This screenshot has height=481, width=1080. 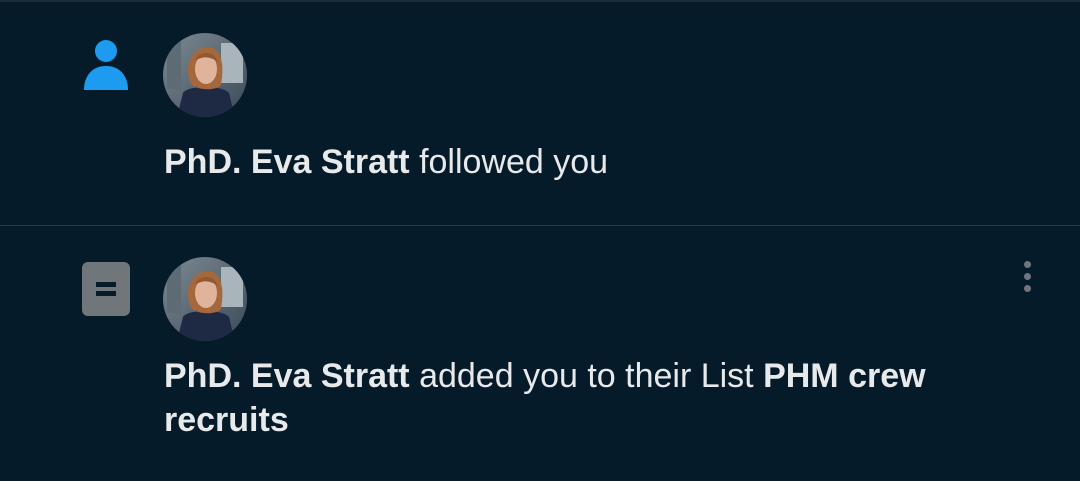 I want to click on action-text: followed you, so click(x=509, y=162).